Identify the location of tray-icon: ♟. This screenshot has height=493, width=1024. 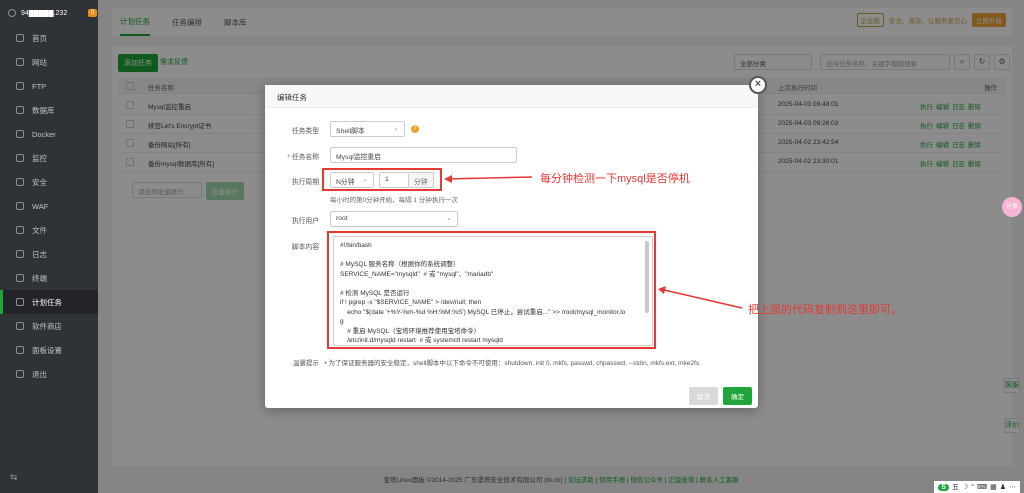
(1003, 487).